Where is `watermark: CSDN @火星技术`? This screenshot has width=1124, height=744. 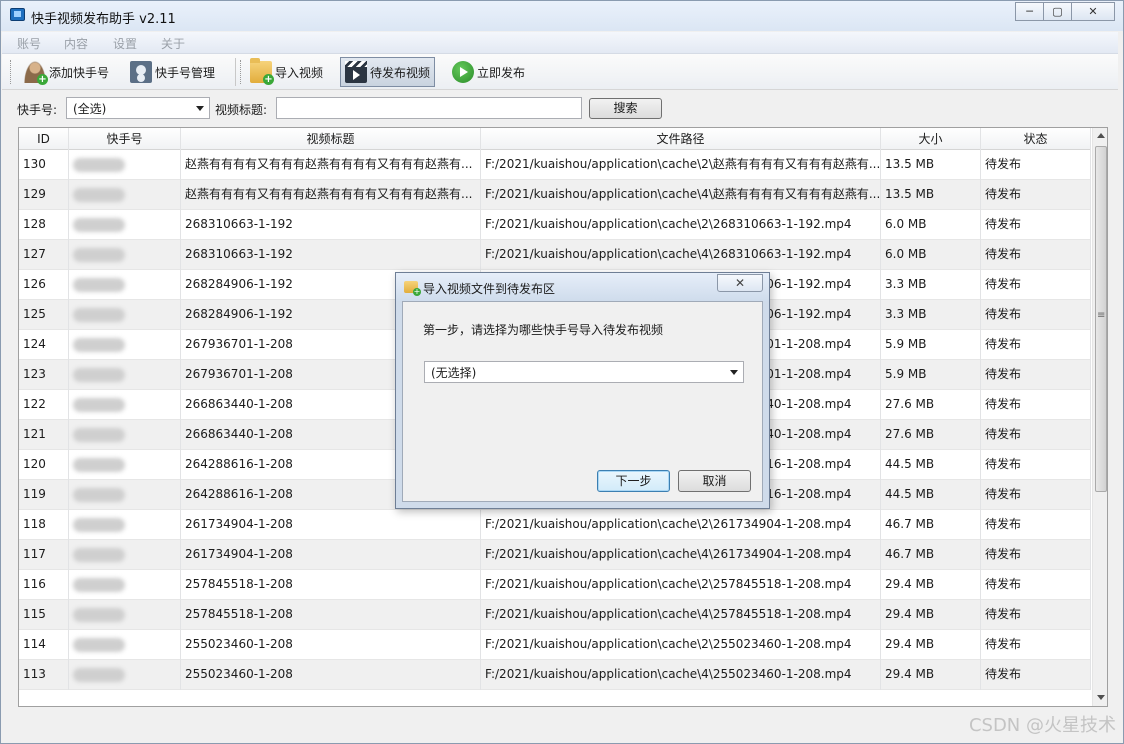 watermark: CSDN @火星技术 is located at coordinates (1042, 725).